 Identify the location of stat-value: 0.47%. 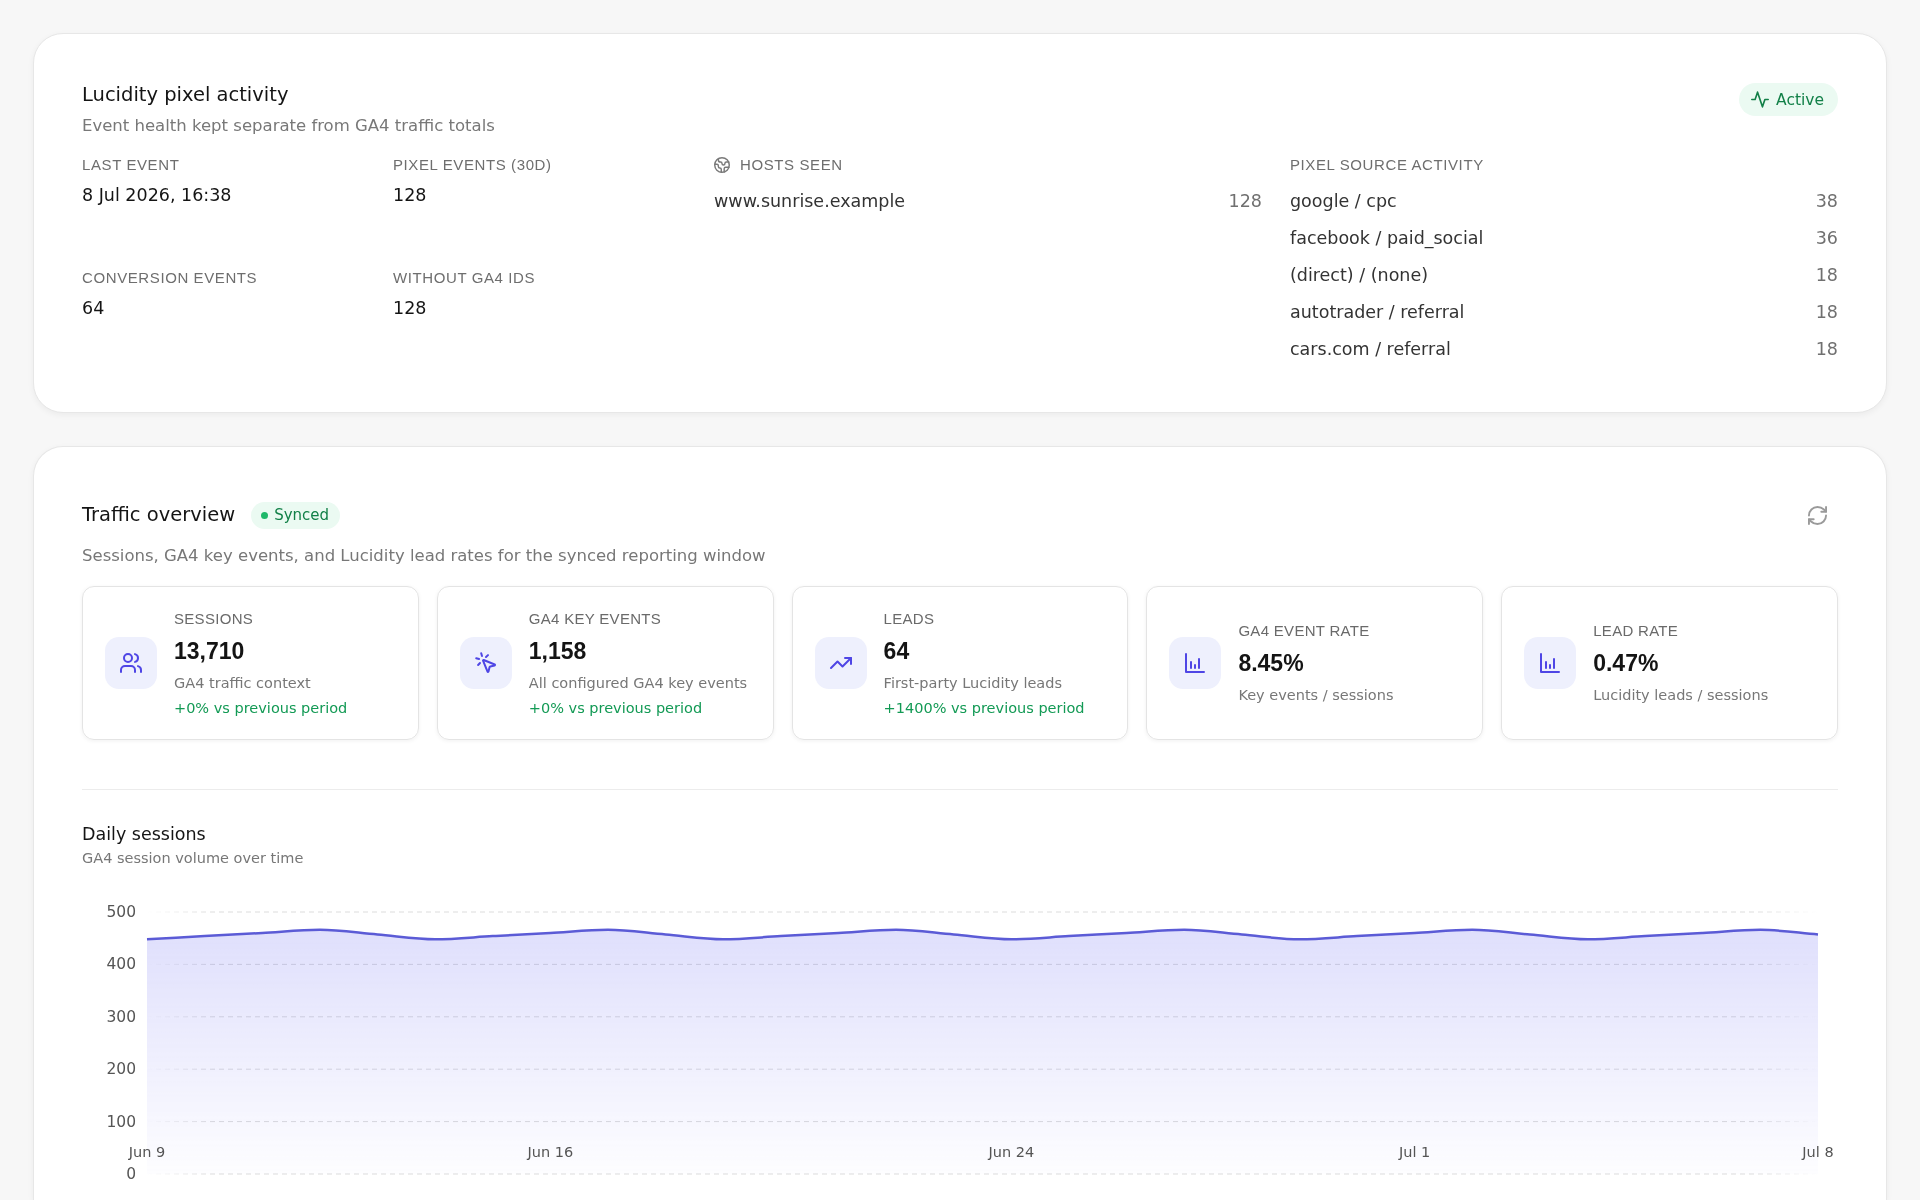
(1626, 663).